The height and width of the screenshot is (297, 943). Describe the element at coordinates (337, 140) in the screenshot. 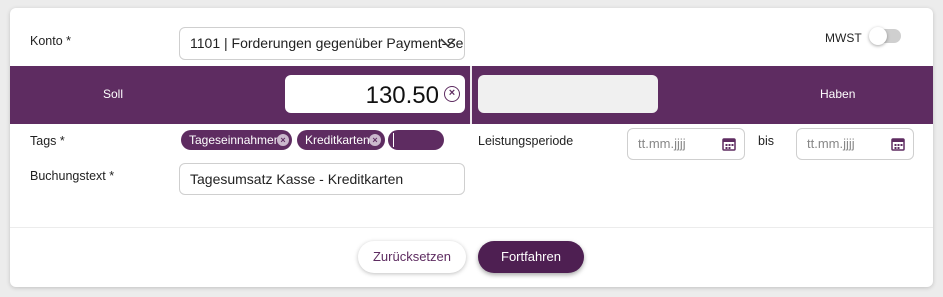

I see `tag-chip-label: Kreditkarten` at that location.